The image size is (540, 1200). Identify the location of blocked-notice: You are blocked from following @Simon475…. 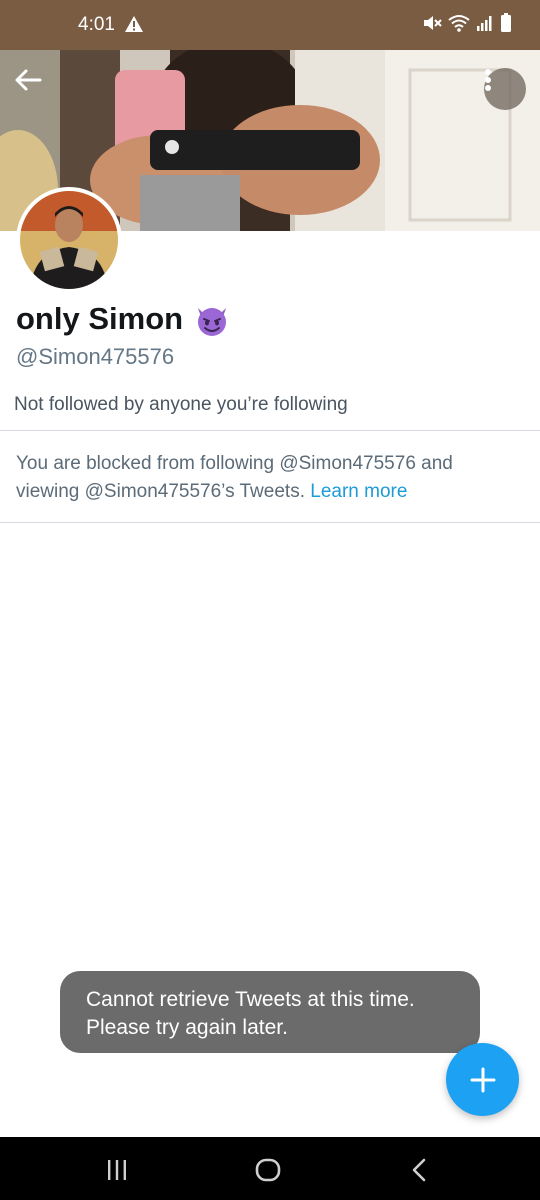
(266, 478).